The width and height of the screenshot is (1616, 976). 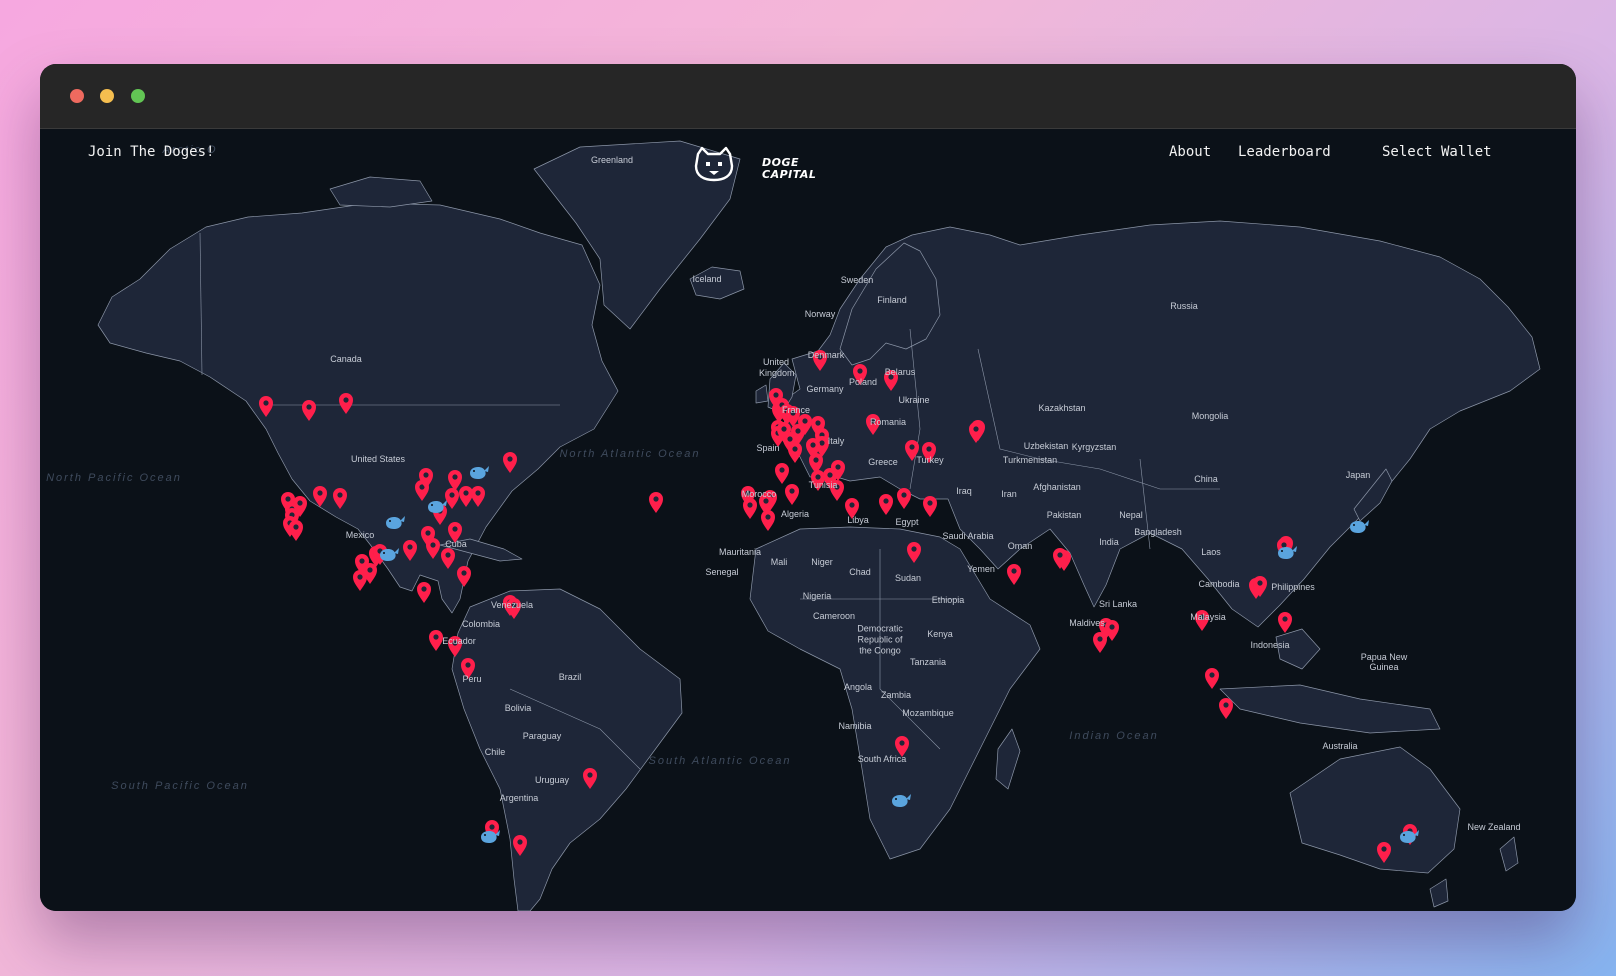 I want to click on country-label-argentina: Argentina, so click(x=519, y=798).